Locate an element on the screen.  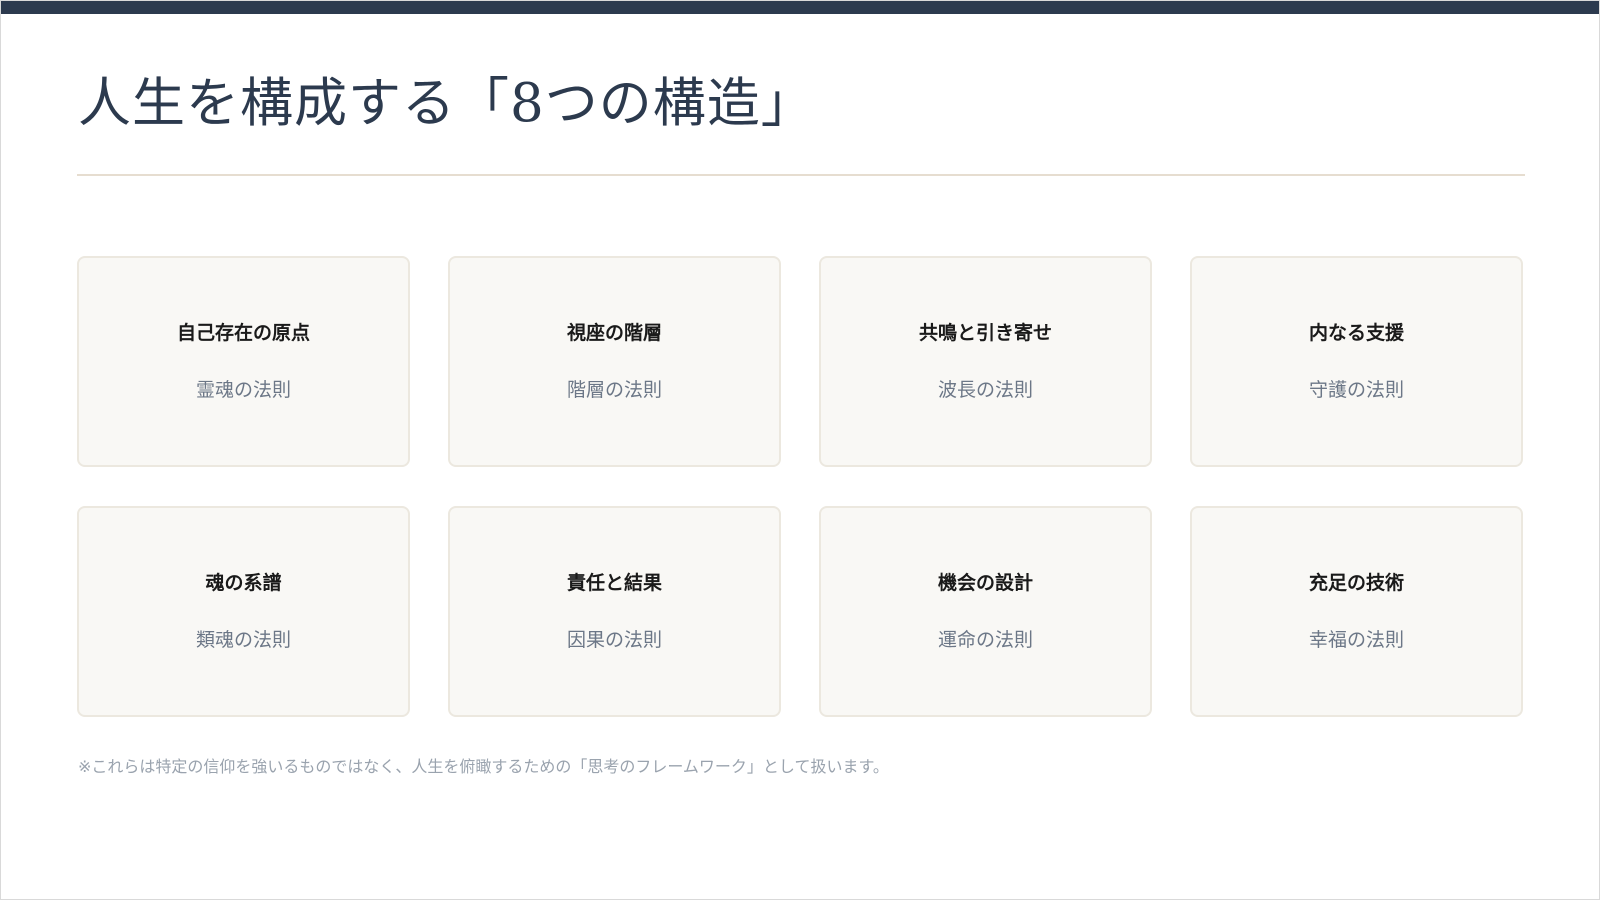
structure-card: 充足の技術 幸福の法則 is located at coordinates (1356, 611).